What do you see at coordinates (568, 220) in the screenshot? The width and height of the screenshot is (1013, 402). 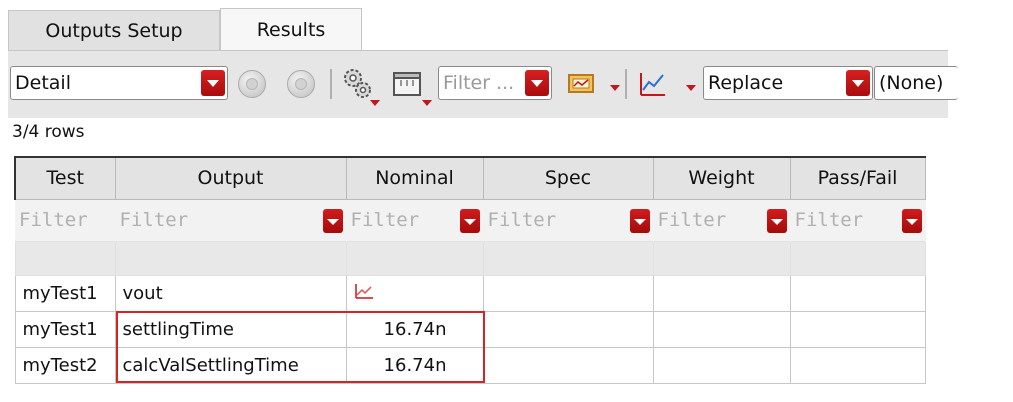 I see `filter-spec: Filter` at bounding box center [568, 220].